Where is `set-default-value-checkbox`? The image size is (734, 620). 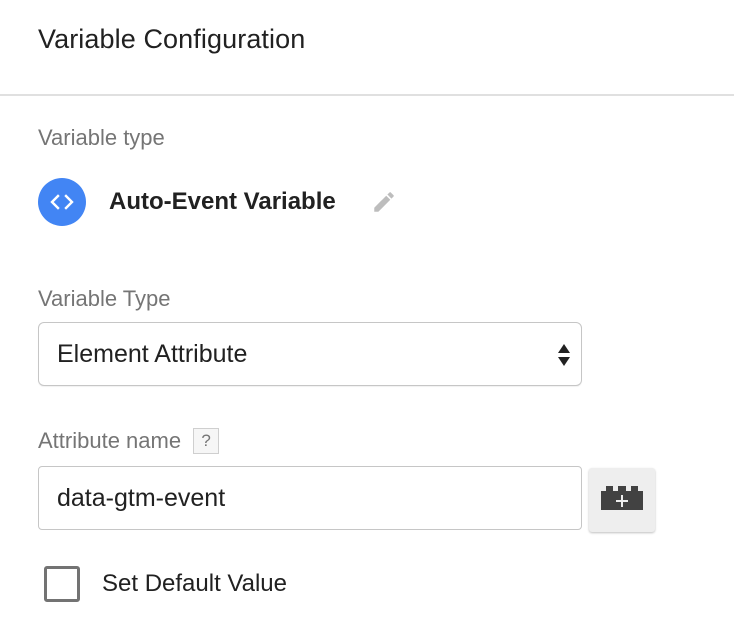 set-default-value-checkbox is located at coordinates (62, 584).